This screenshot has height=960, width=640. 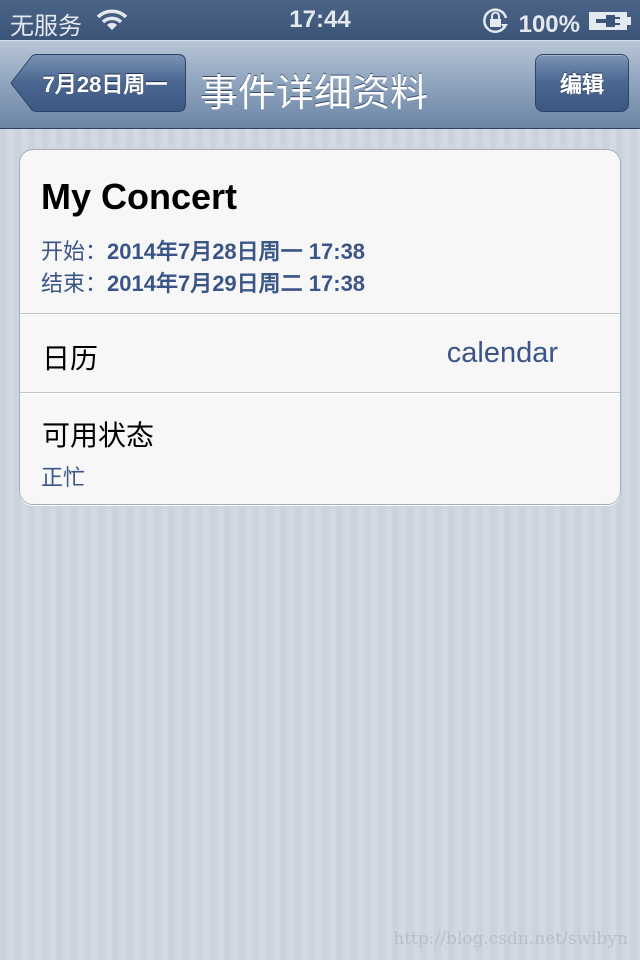 I want to click on calendar-row: 日历 calendar, so click(x=320, y=354).